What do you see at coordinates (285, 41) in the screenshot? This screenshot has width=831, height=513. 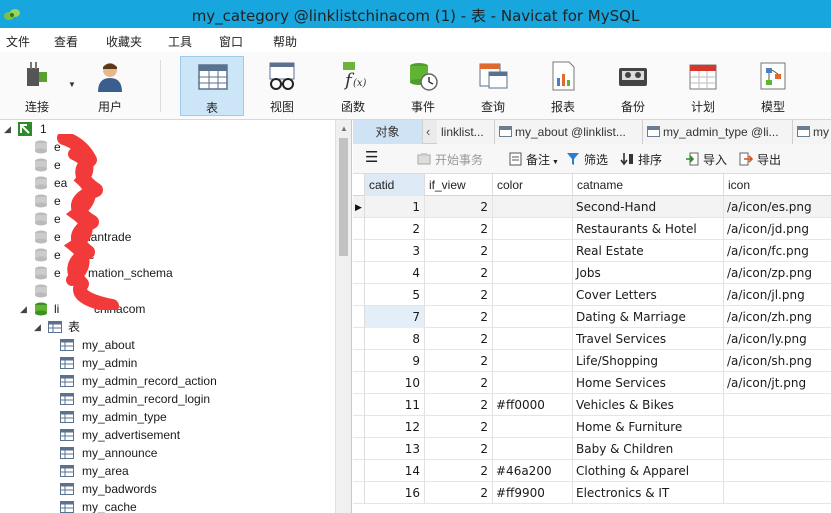 I see `menu-help: 帮助` at bounding box center [285, 41].